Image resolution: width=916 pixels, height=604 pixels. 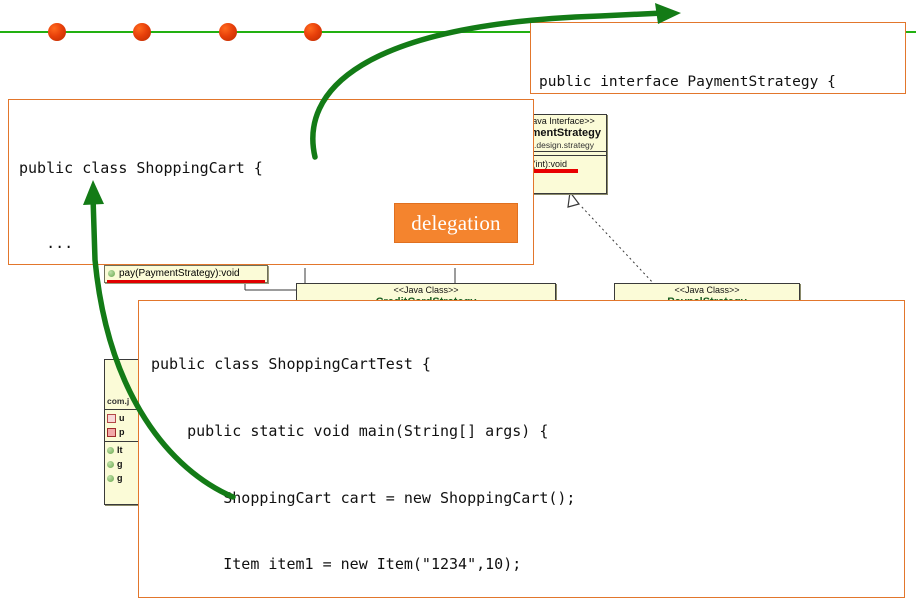 I want to click on uml-method-chip: pay(PaymentStrategy):void, so click(x=186, y=274).